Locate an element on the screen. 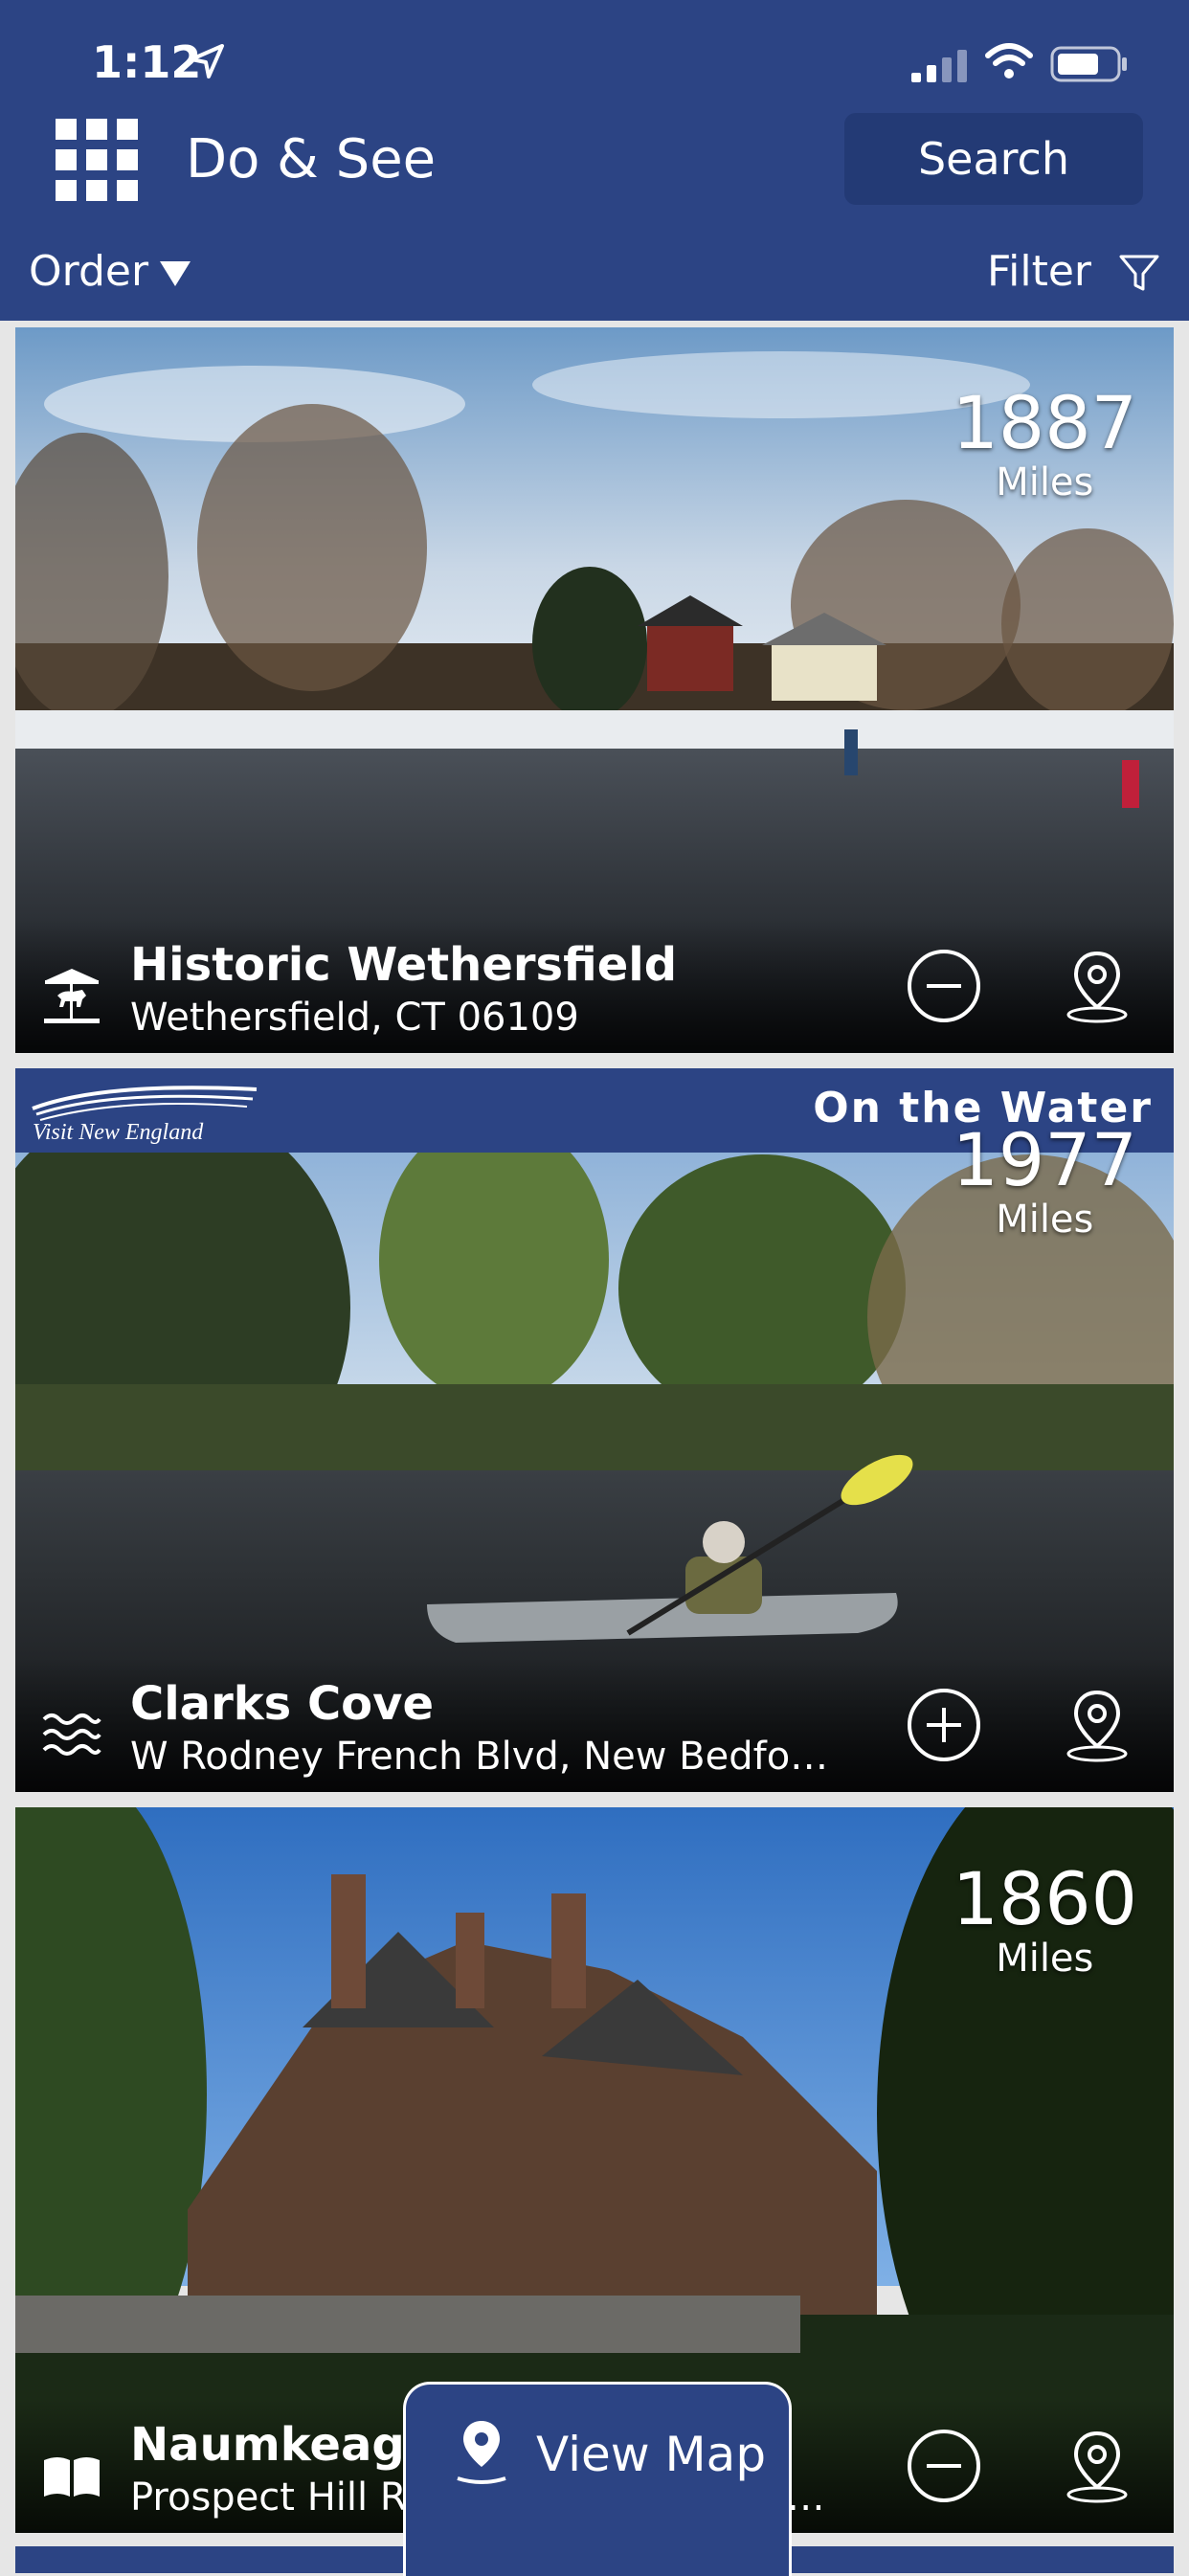 The height and width of the screenshot is (2576, 1189). svg-text: Visit New England is located at coordinates (118, 1132).